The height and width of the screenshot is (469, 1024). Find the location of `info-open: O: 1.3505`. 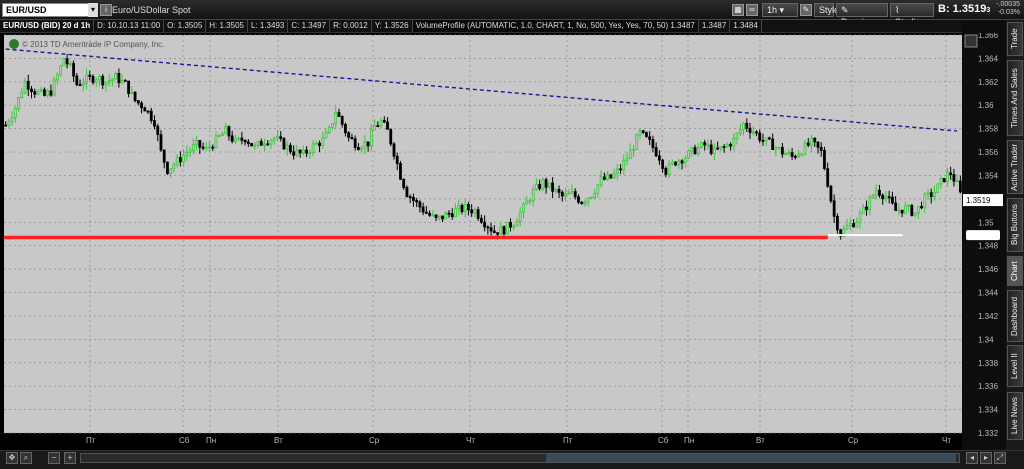

info-open: O: 1.3505 is located at coordinates (185, 26).